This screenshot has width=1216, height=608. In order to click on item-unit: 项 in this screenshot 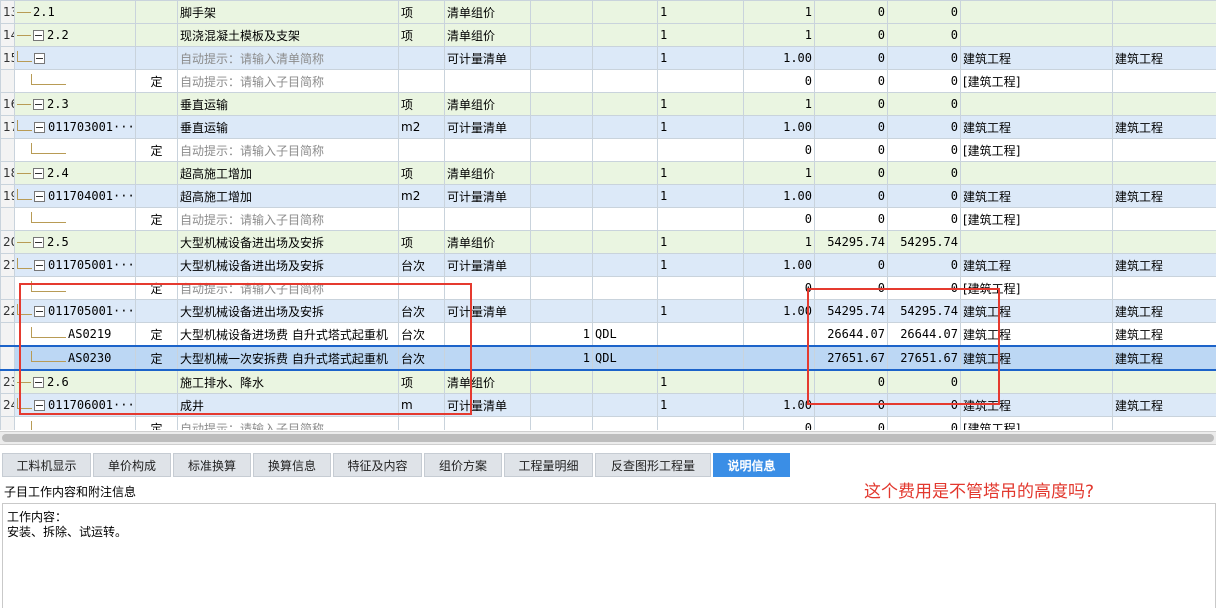, I will do `click(422, 242)`.